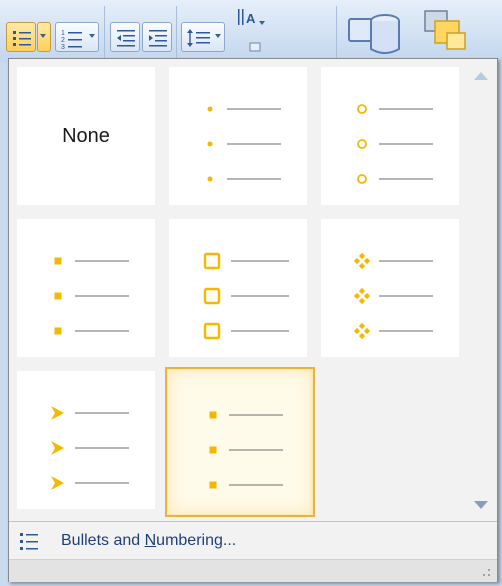 Image resolution: width=502 pixels, height=586 pixels. I want to click on bullet-style-filled-square, so click(86, 288).